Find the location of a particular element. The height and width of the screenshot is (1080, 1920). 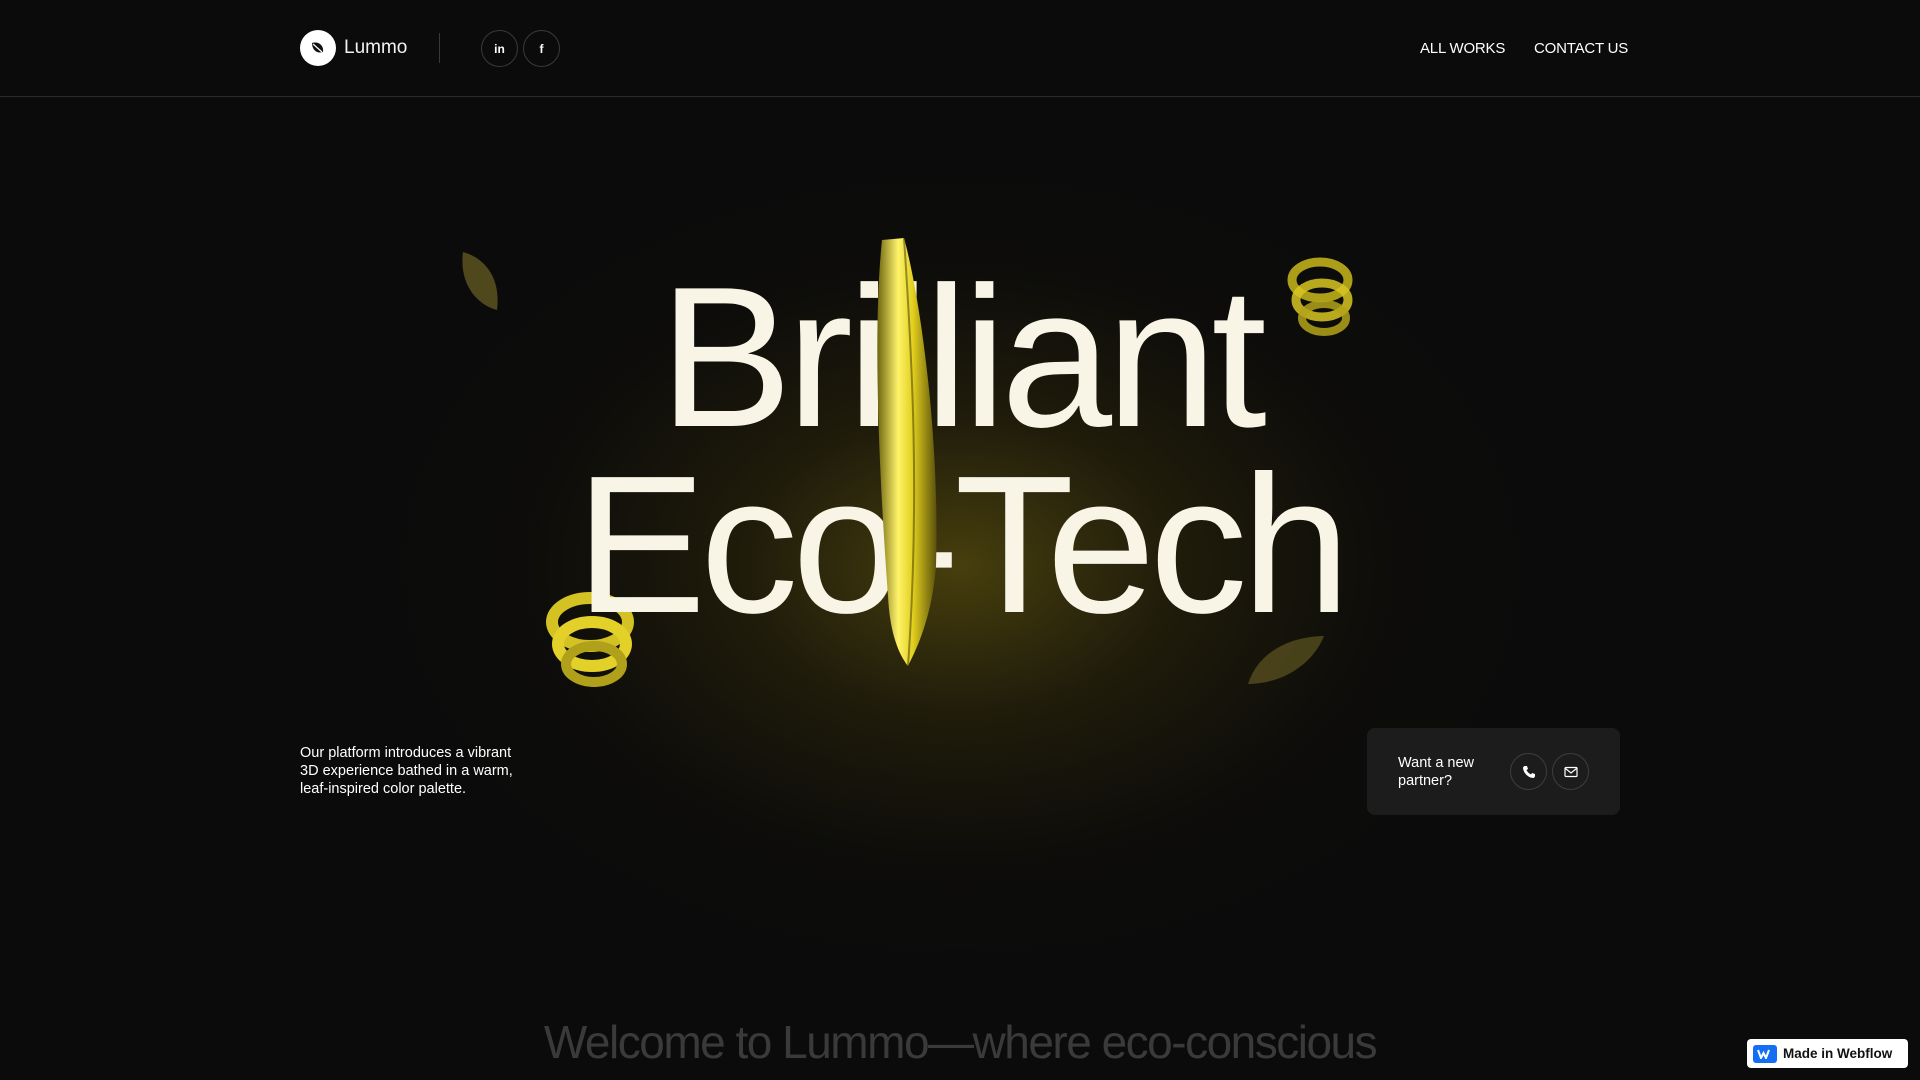

webflow-logo-icon is located at coordinates (1765, 1053).